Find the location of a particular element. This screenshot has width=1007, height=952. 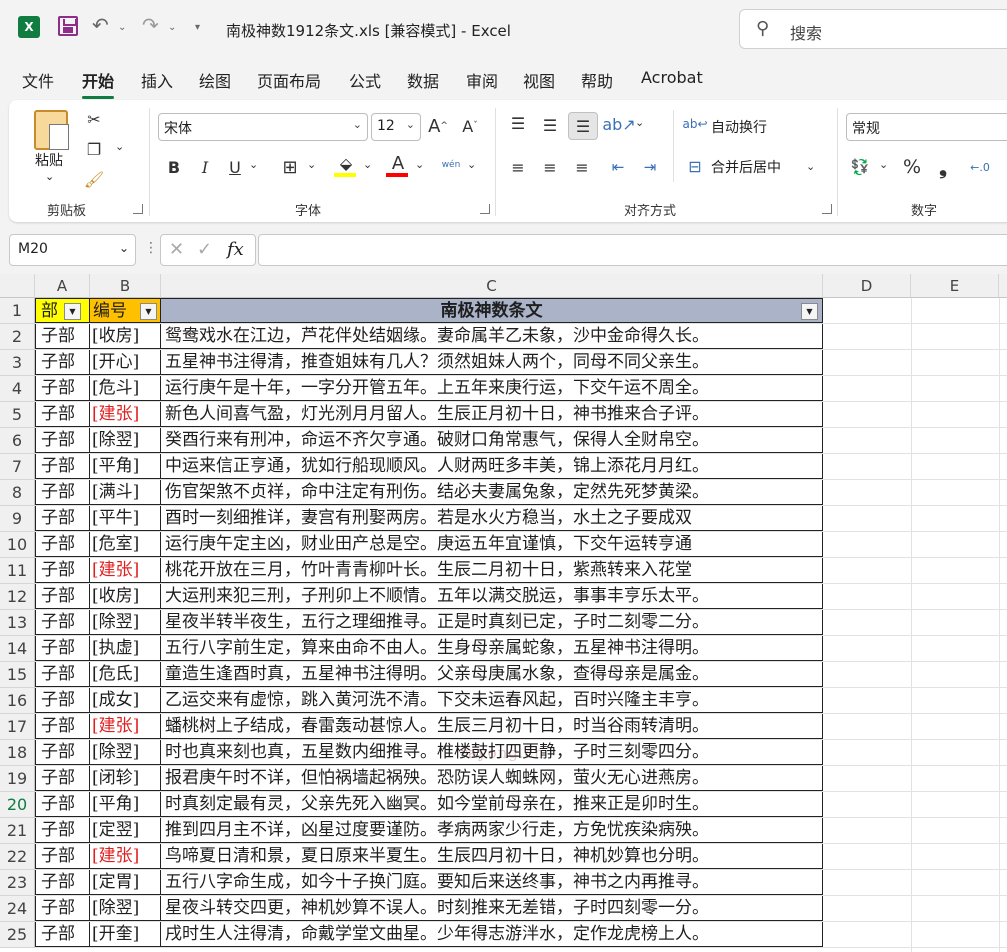

redo-dropdown-icon: ⌄ is located at coordinates (172, 27).